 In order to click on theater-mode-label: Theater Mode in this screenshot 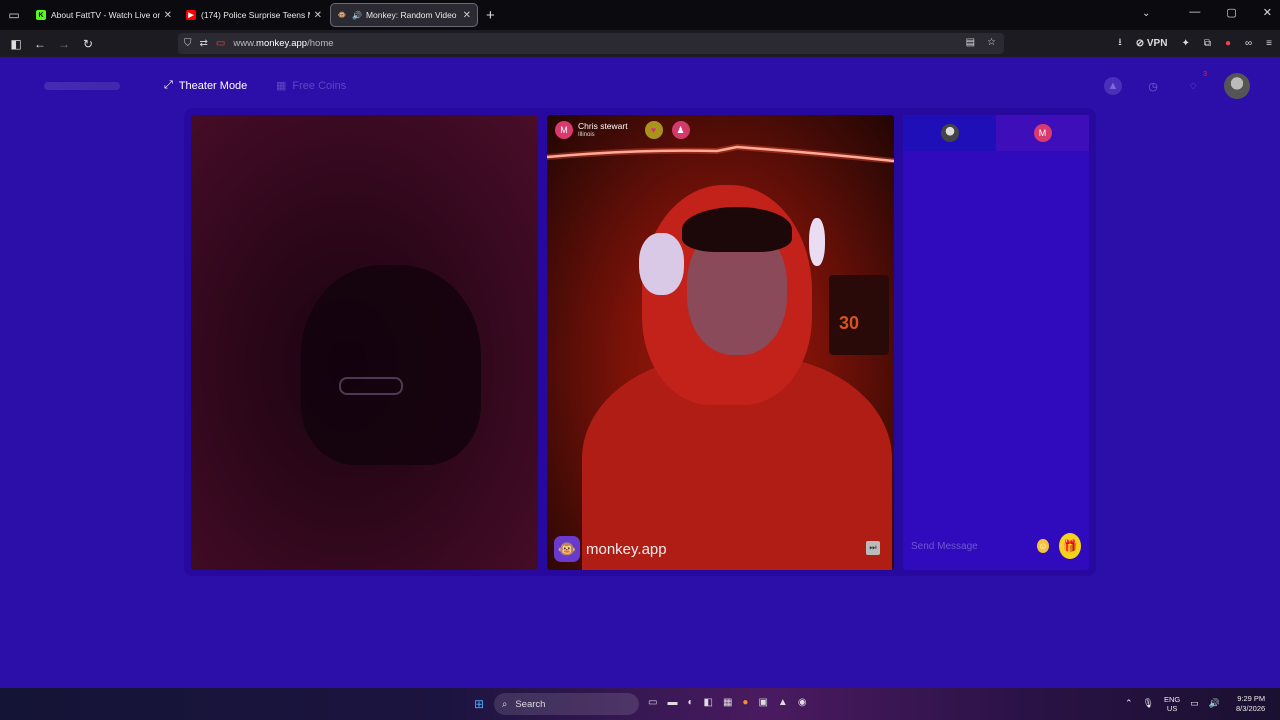, I will do `click(213, 85)`.